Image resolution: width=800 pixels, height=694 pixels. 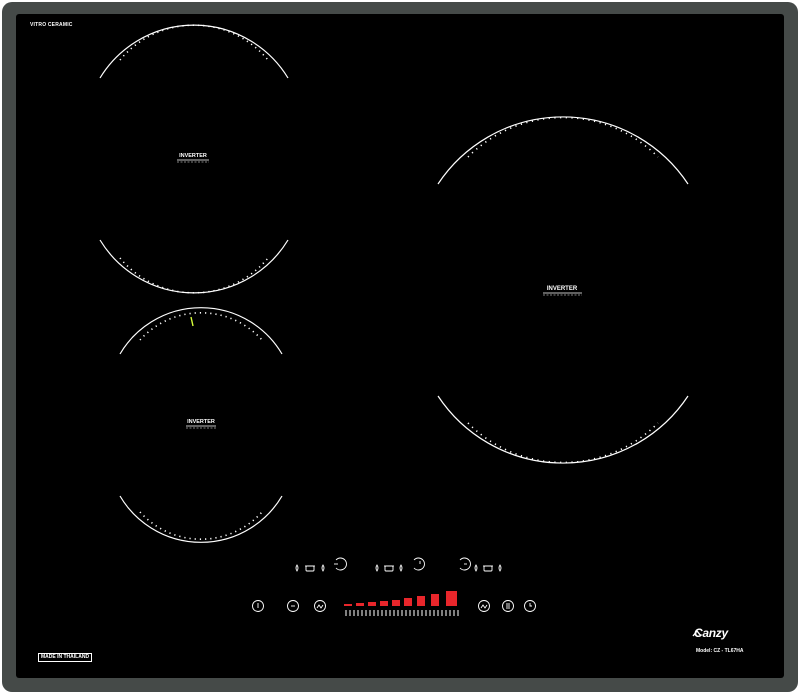 I want to click on timer-icon, so click(x=530, y=606).